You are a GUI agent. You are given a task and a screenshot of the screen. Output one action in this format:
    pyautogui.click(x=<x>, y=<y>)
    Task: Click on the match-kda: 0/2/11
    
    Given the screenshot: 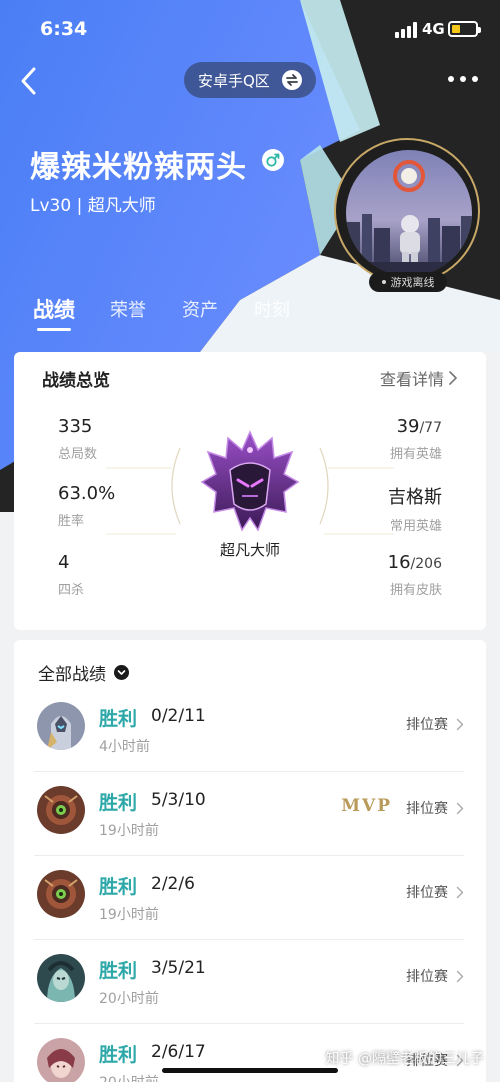 What is the action you would take?
    pyautogui.click(x=178, y=716)
    